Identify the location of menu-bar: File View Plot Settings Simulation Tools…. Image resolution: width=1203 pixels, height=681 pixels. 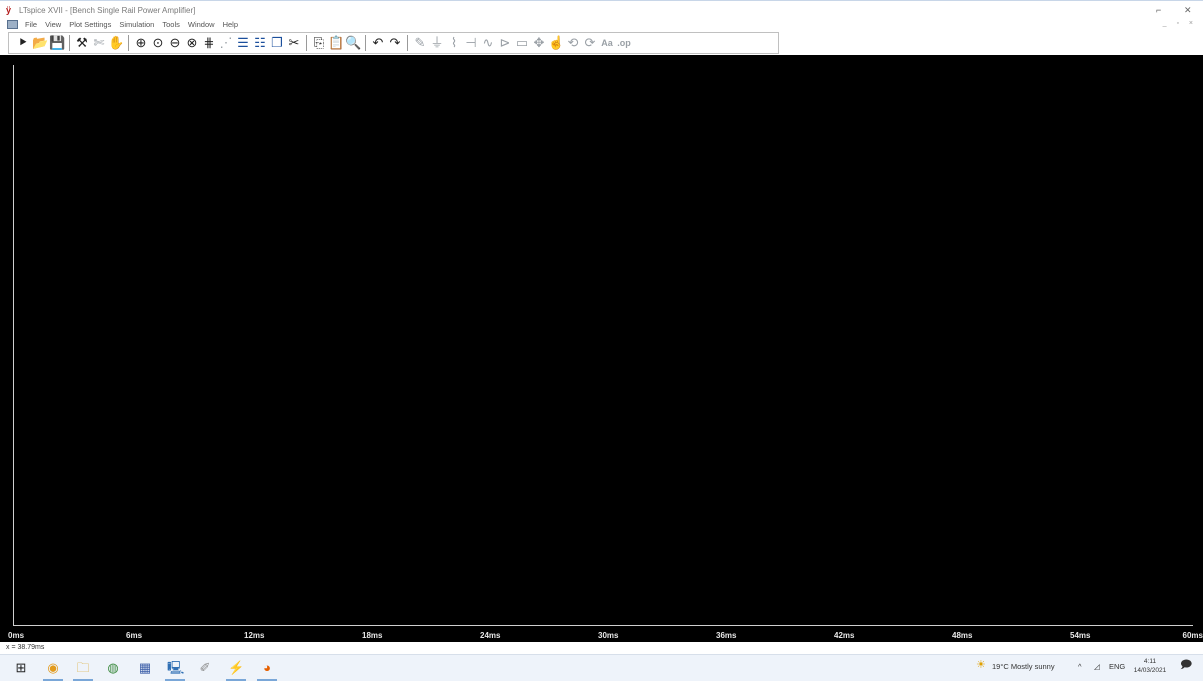
(601, 24).